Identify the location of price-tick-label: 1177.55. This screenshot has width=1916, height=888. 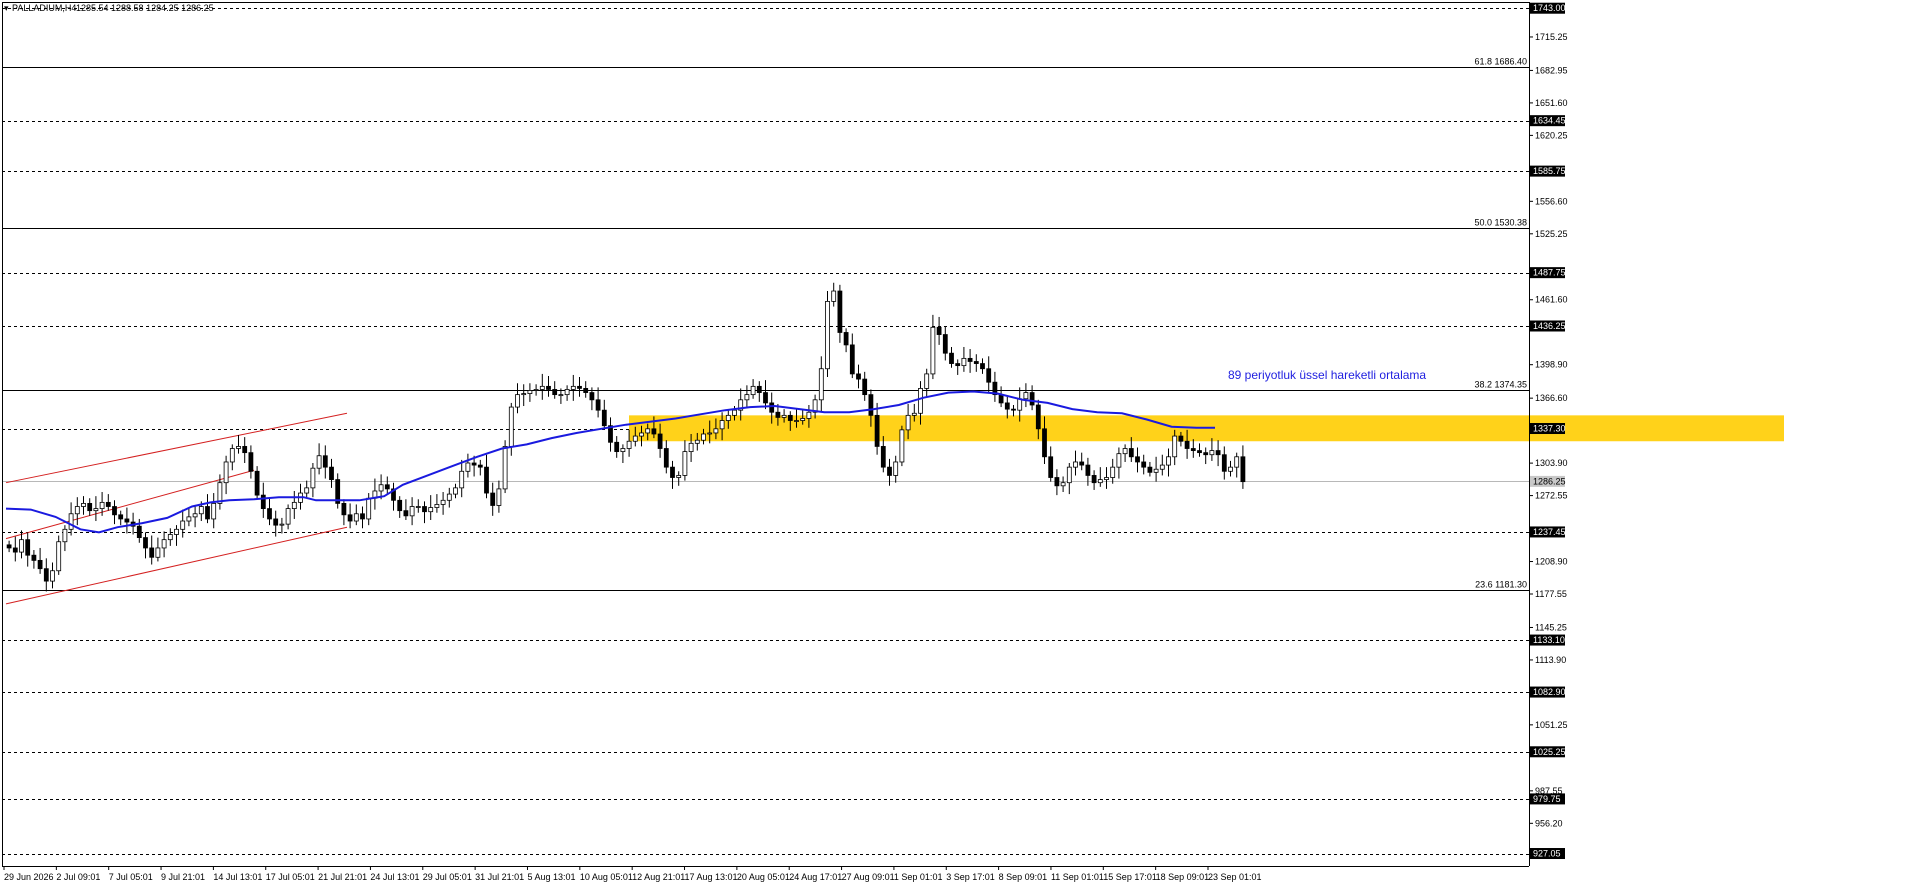
(1551, 594).